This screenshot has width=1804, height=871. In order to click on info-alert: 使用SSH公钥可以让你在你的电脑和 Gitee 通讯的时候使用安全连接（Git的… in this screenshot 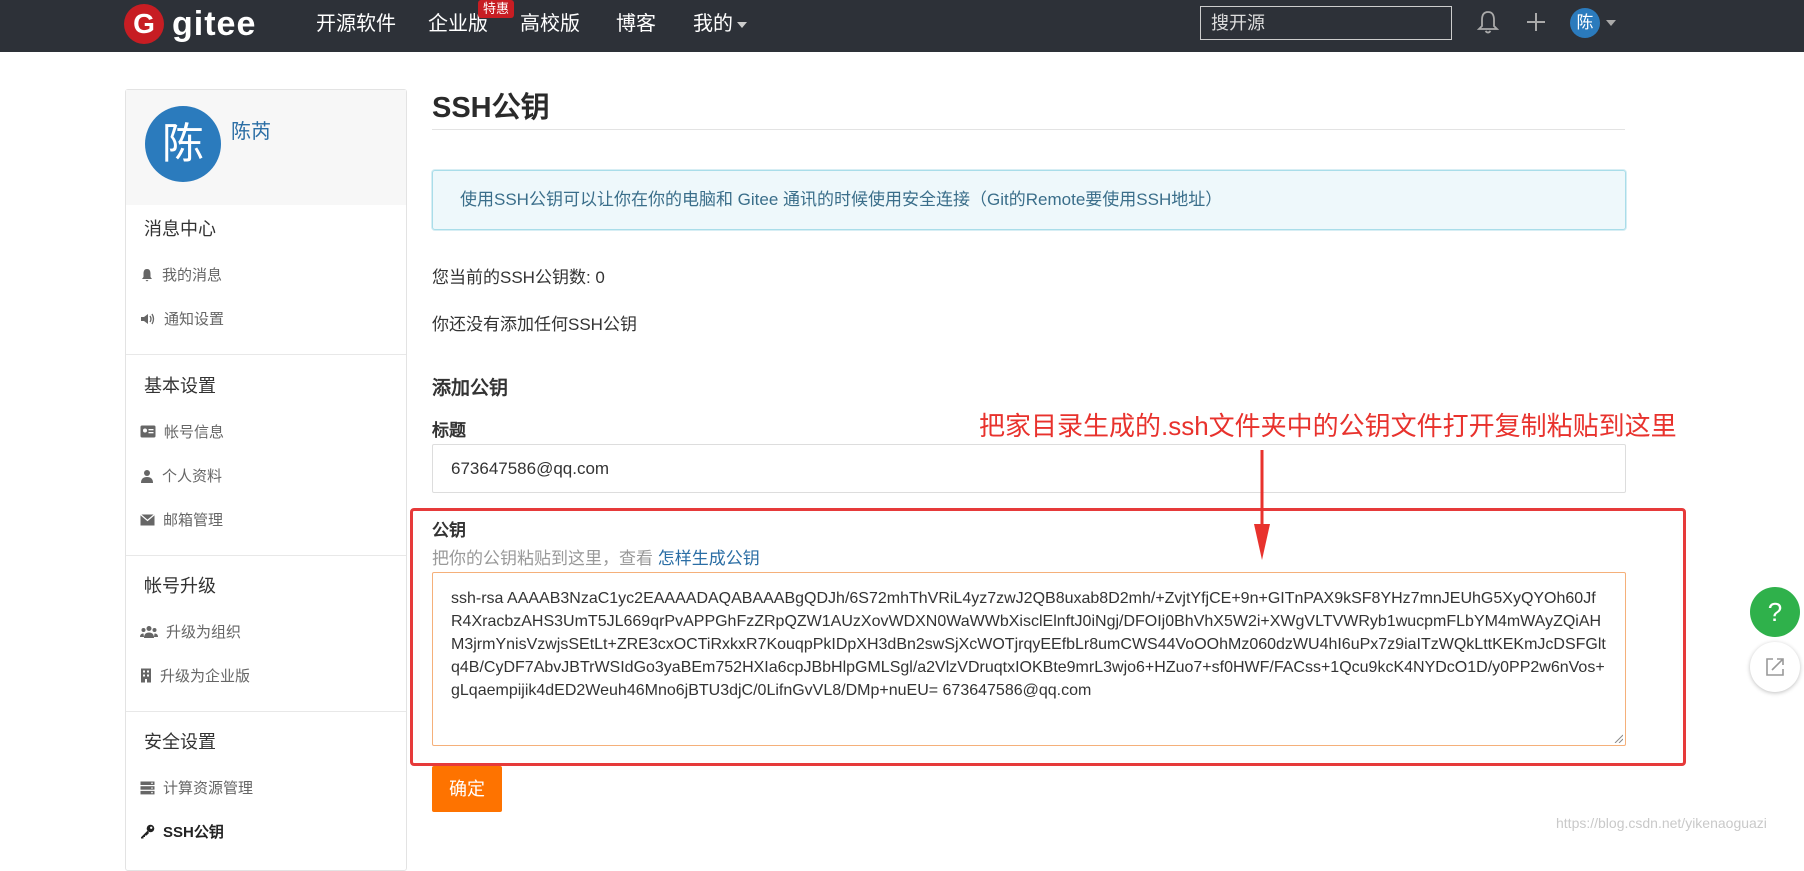, I will do `click(1029, 200)`.